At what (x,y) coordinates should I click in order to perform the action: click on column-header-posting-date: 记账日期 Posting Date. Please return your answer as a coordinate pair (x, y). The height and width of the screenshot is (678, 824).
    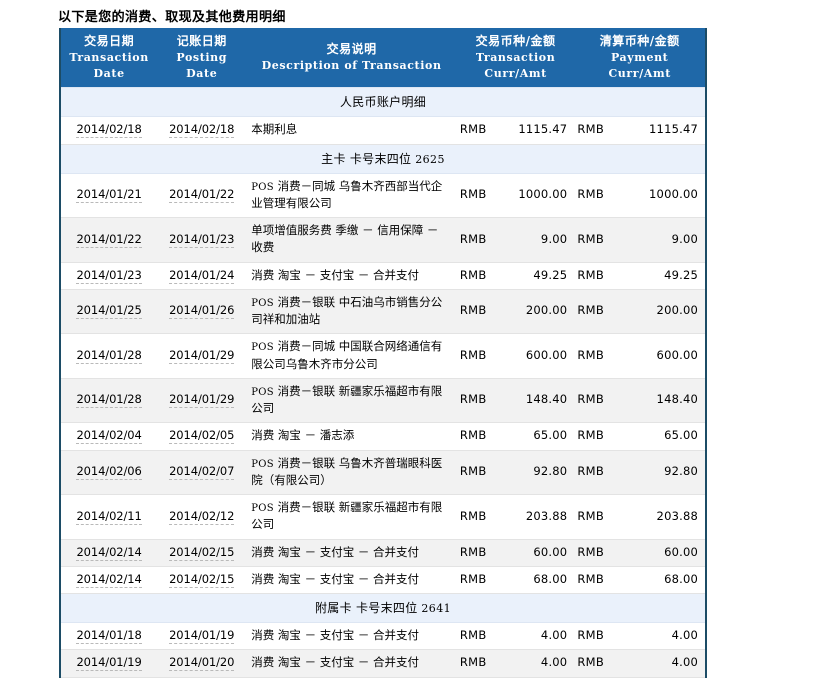
    Looking at the image, I should click on (202, 58).